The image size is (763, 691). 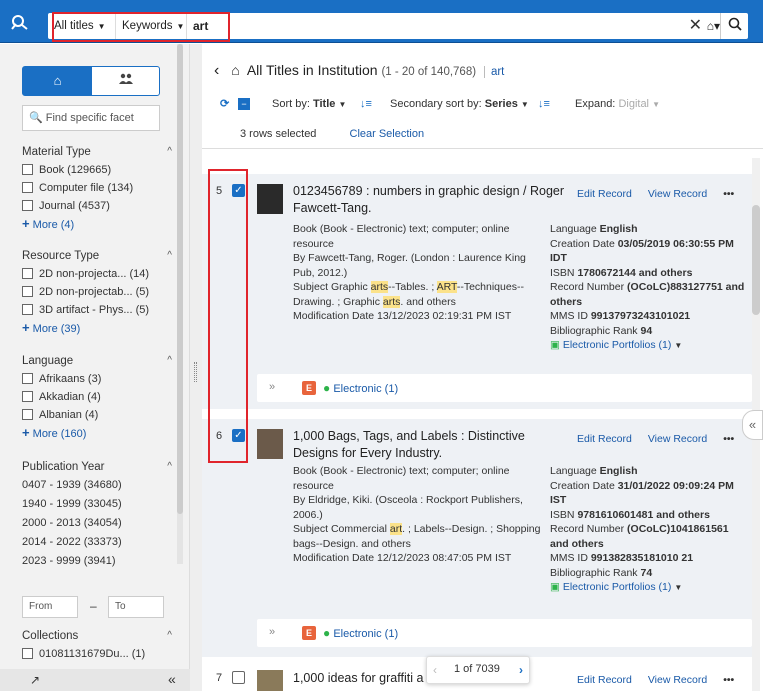 What do you see at coordinates (713, 26) in the screenshot?
I see `home-scope-icon: ⌂▾` at bounding box center [713, 26].